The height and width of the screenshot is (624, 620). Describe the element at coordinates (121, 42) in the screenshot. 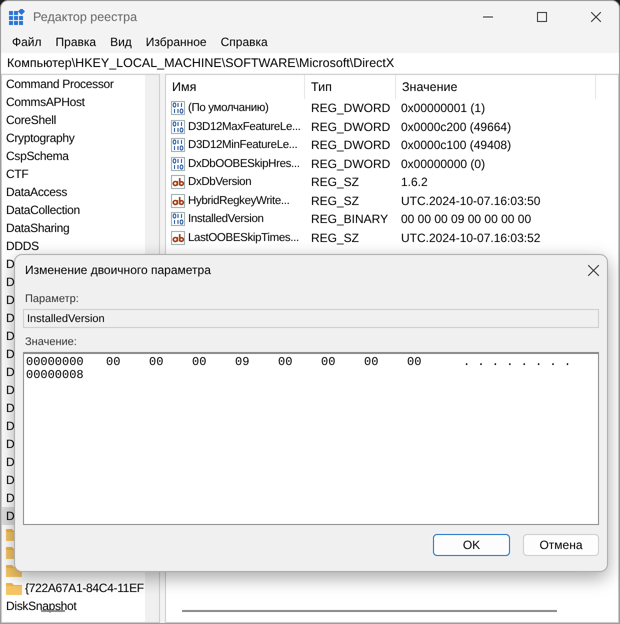

I see `menu-item: Вид` at that location.